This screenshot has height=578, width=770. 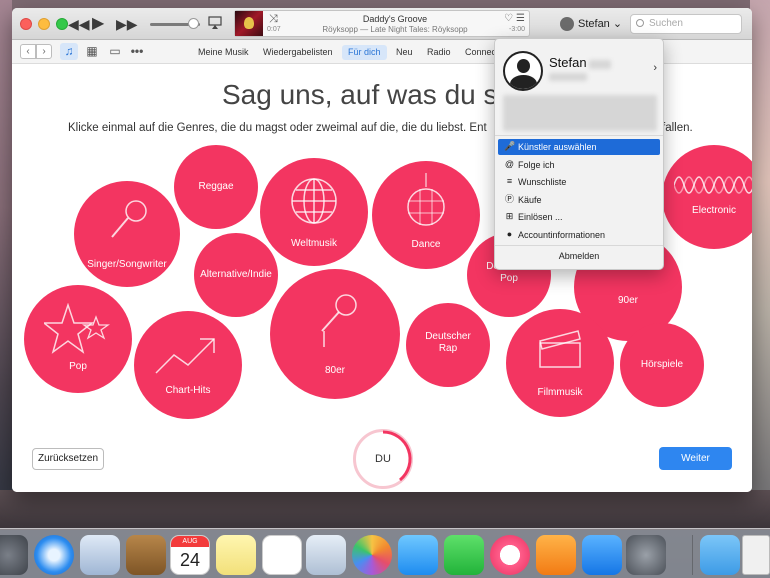 I want to click on purchases-icon: Ⓟ, so click(x=509, y=199).